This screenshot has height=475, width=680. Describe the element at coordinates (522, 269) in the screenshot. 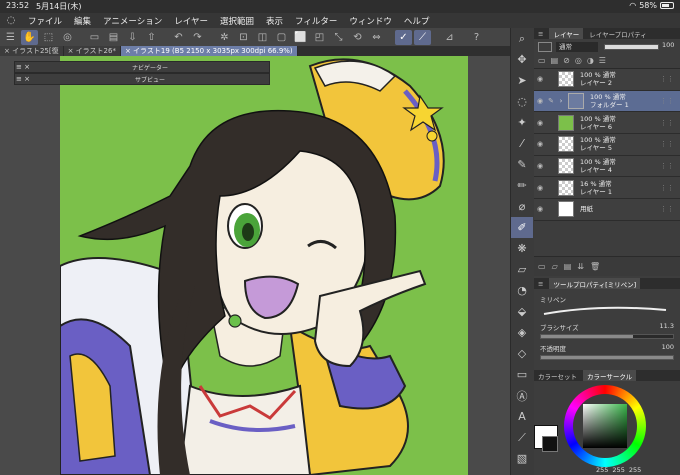

I see `eraser-tool-icon: ▱` at that location.